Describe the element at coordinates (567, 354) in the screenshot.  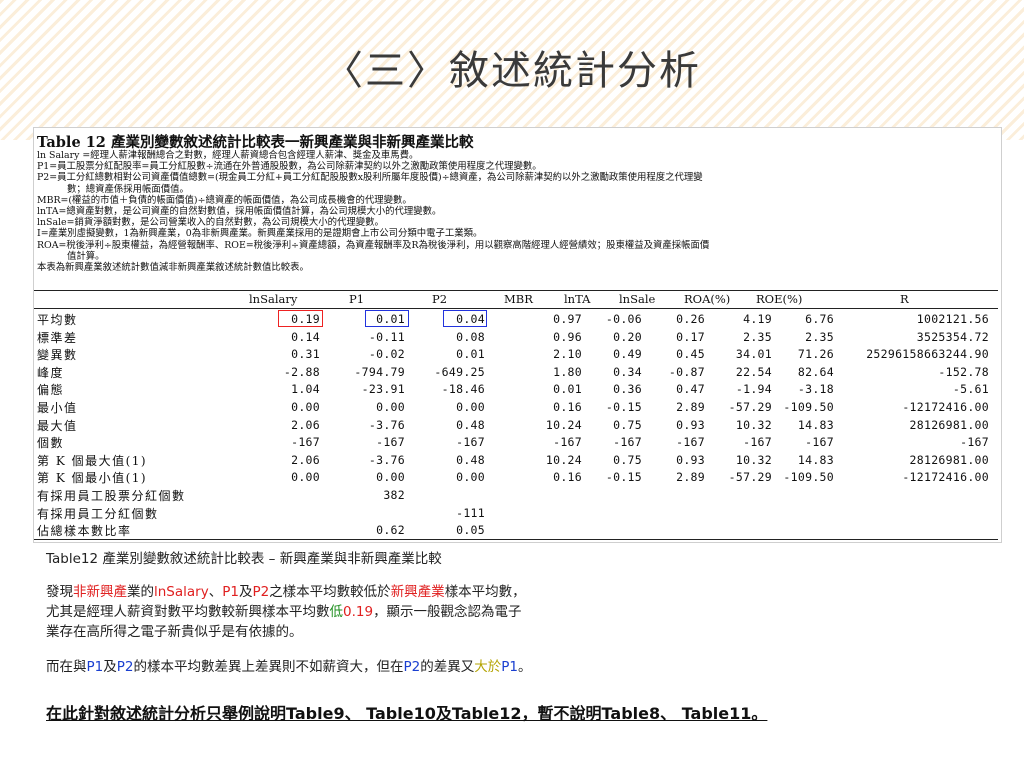
I see `table-cell: 2.10` at that location.